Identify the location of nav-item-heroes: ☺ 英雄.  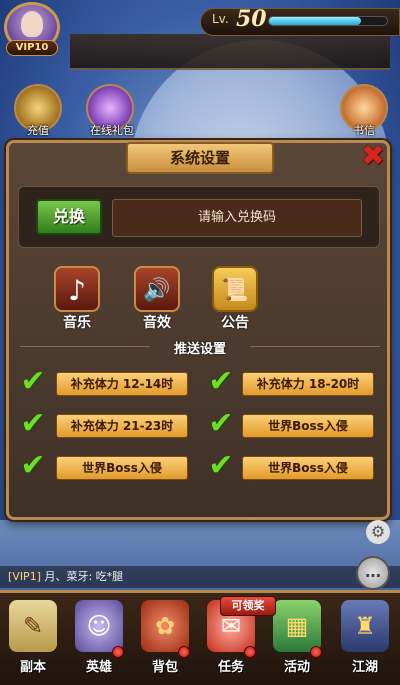
(99, 640).